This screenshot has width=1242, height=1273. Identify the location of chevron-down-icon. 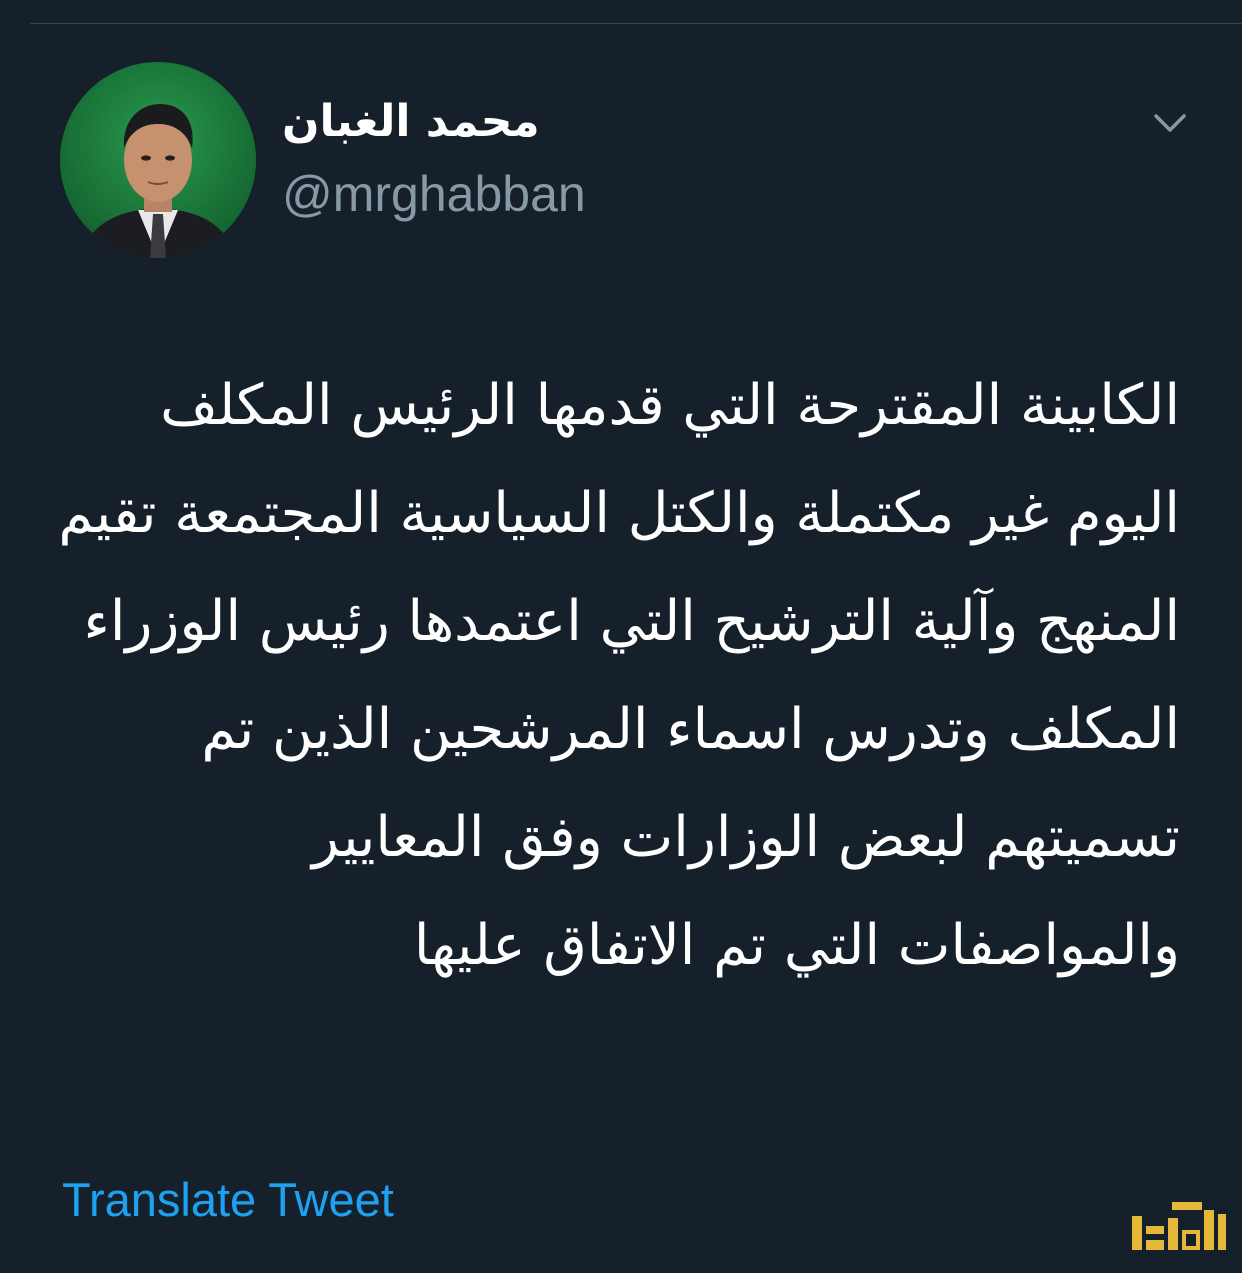
(1170, 124).